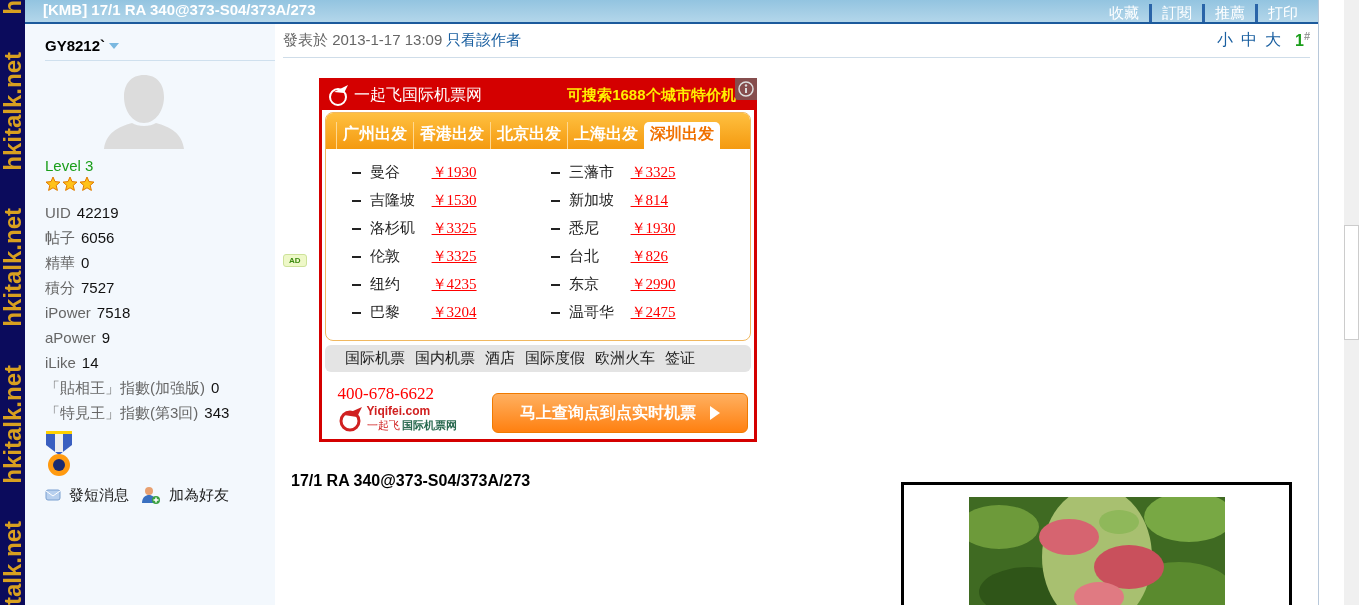 This screenshot has width=1359, height=605. What do you see at coordinates (133, 388) in the screenshot?
I see `user-stat: 「貼相王」指數(加強版) 0` at bounding box center [133, 388].